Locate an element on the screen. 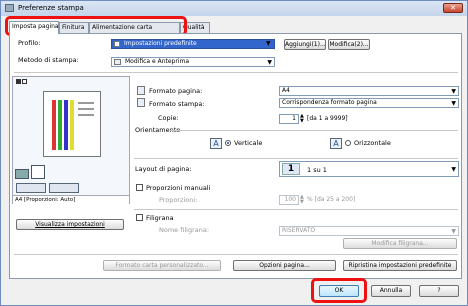 The width and height of the screenshot is (468, 306). view-settings-label: Visualizza impostazioni is located at coordinates (70, 224).